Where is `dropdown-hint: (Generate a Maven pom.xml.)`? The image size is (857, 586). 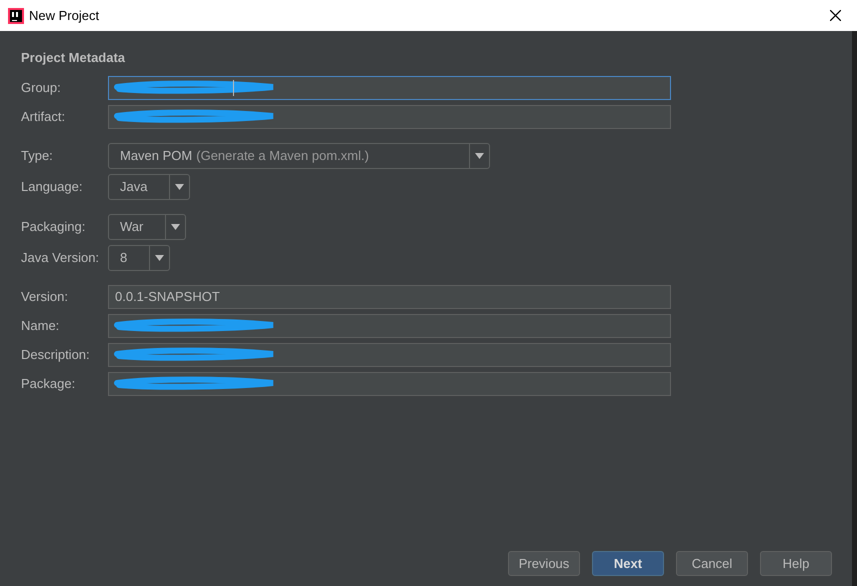 dropdown-hint: (Generate a Maven pom.xml.) is located at coordinates (282, 155).